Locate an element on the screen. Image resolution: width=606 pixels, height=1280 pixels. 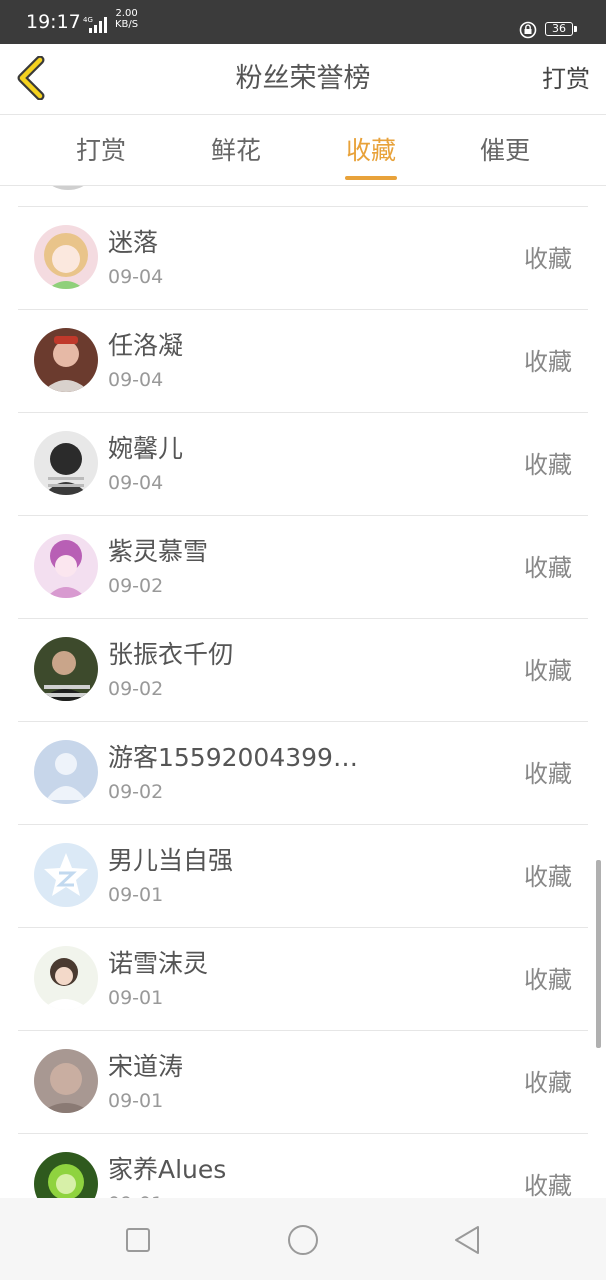
fan-name: 婉馨儿 is located at coordinates (146, 448).